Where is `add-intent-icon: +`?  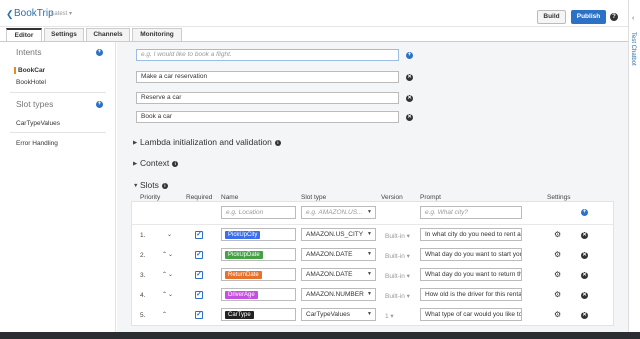 add-intent-icon: + is located at coordinates (99, 52).